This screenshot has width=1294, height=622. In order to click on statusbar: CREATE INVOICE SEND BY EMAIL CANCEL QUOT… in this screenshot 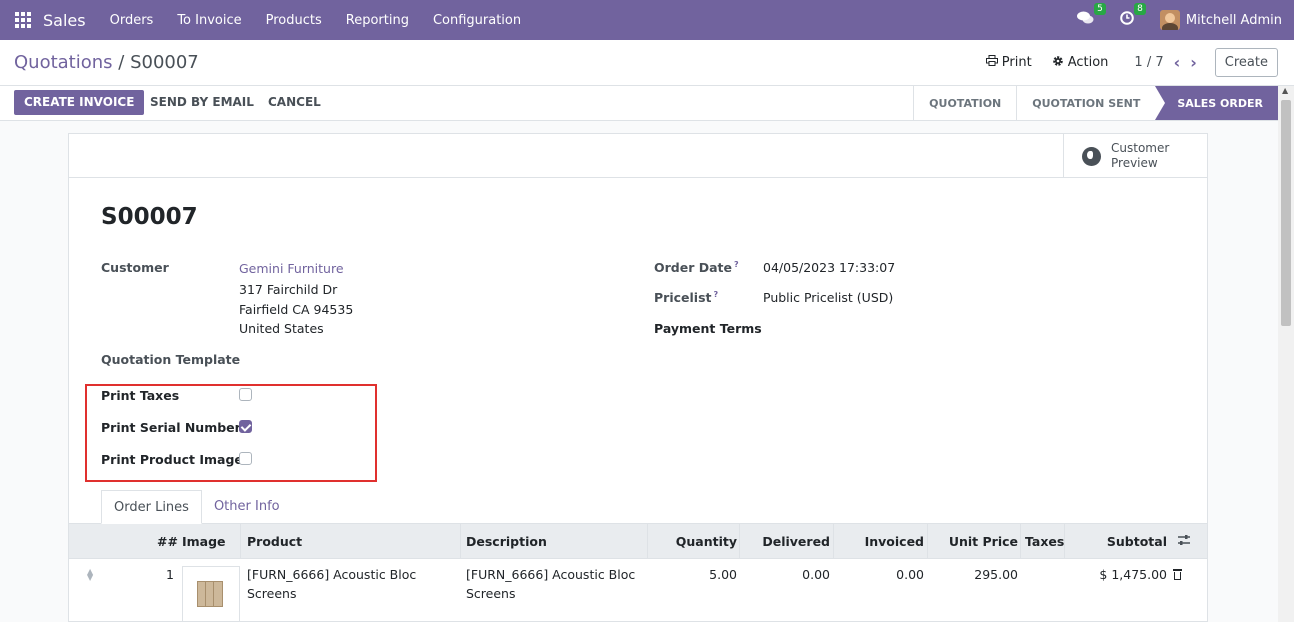, I will do `click(639, 103)`.